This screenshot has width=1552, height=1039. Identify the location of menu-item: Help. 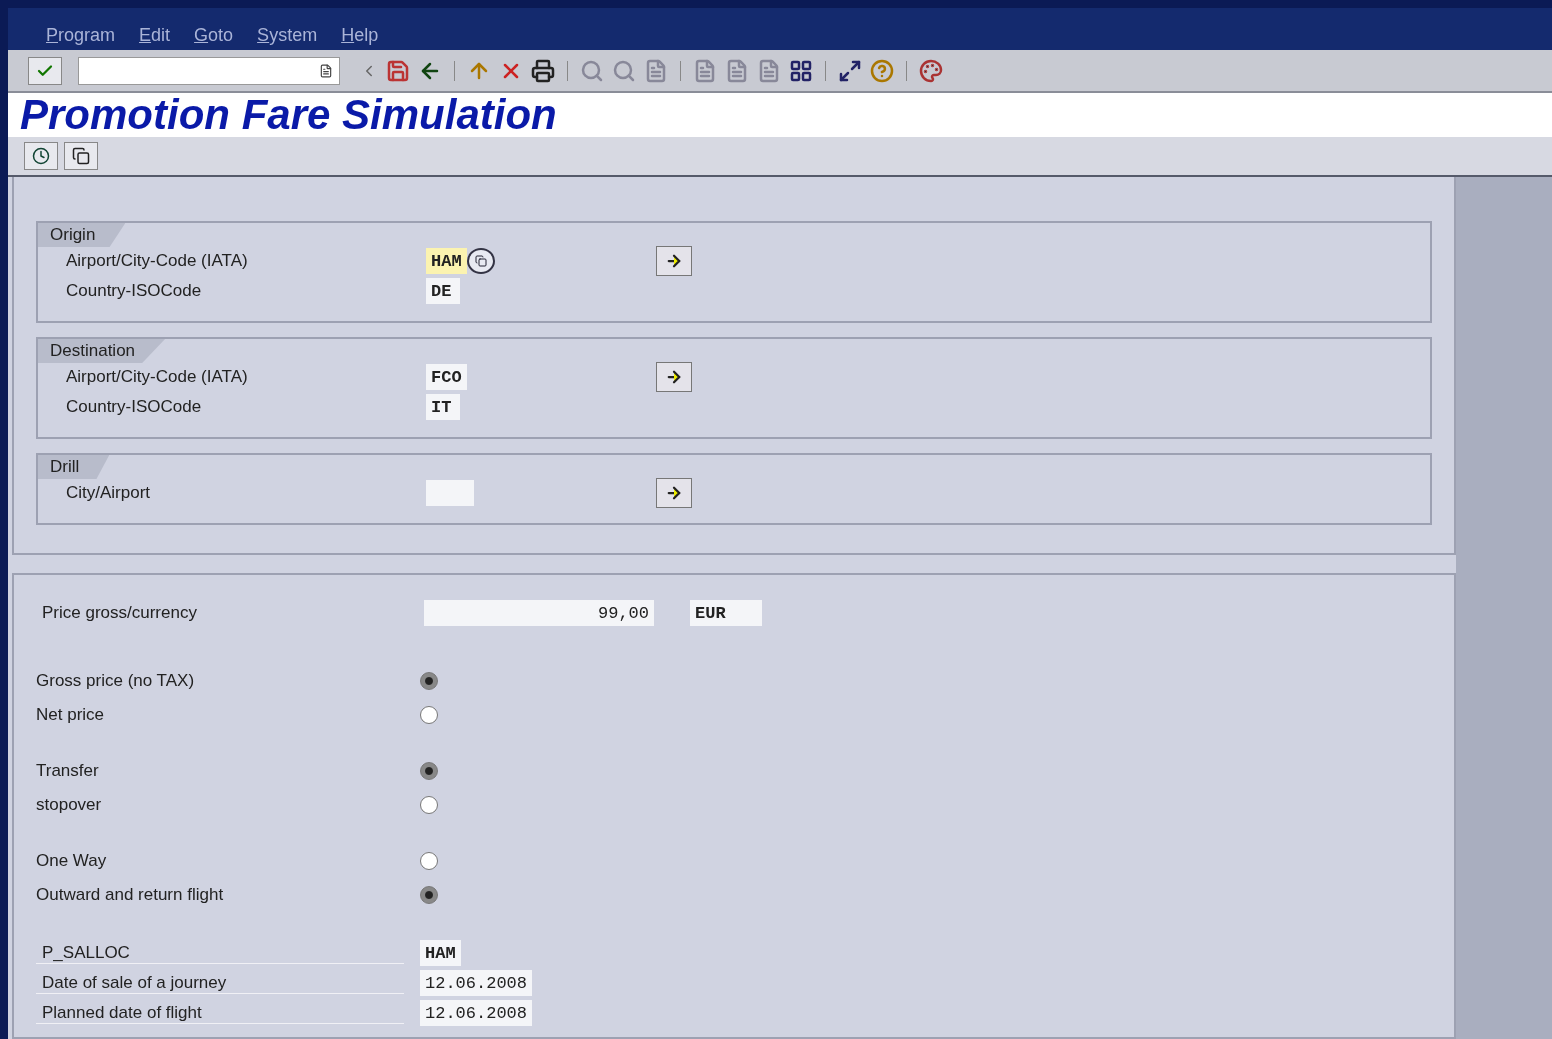
(360, 36).